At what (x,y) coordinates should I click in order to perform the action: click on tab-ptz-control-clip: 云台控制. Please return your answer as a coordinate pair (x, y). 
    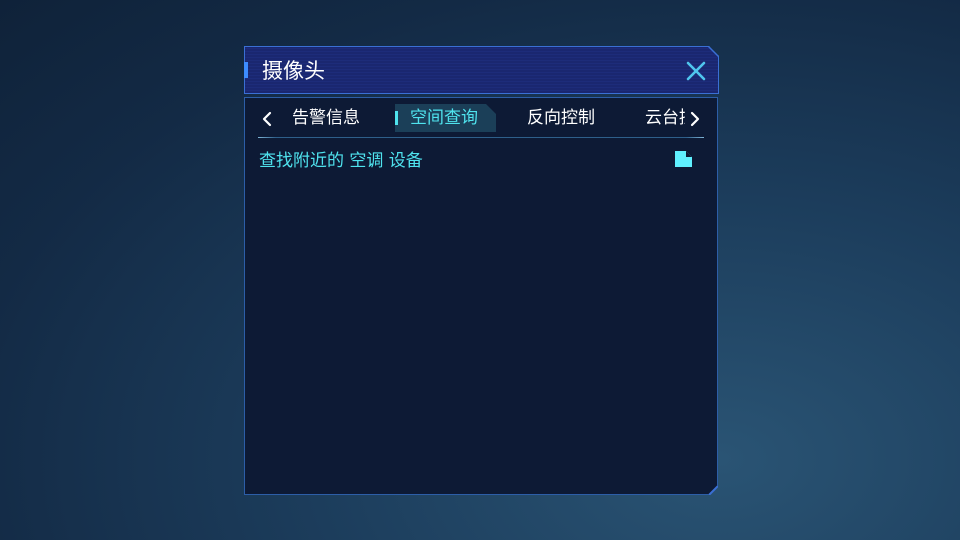
    Looking at the image, I should click on (665, 118).